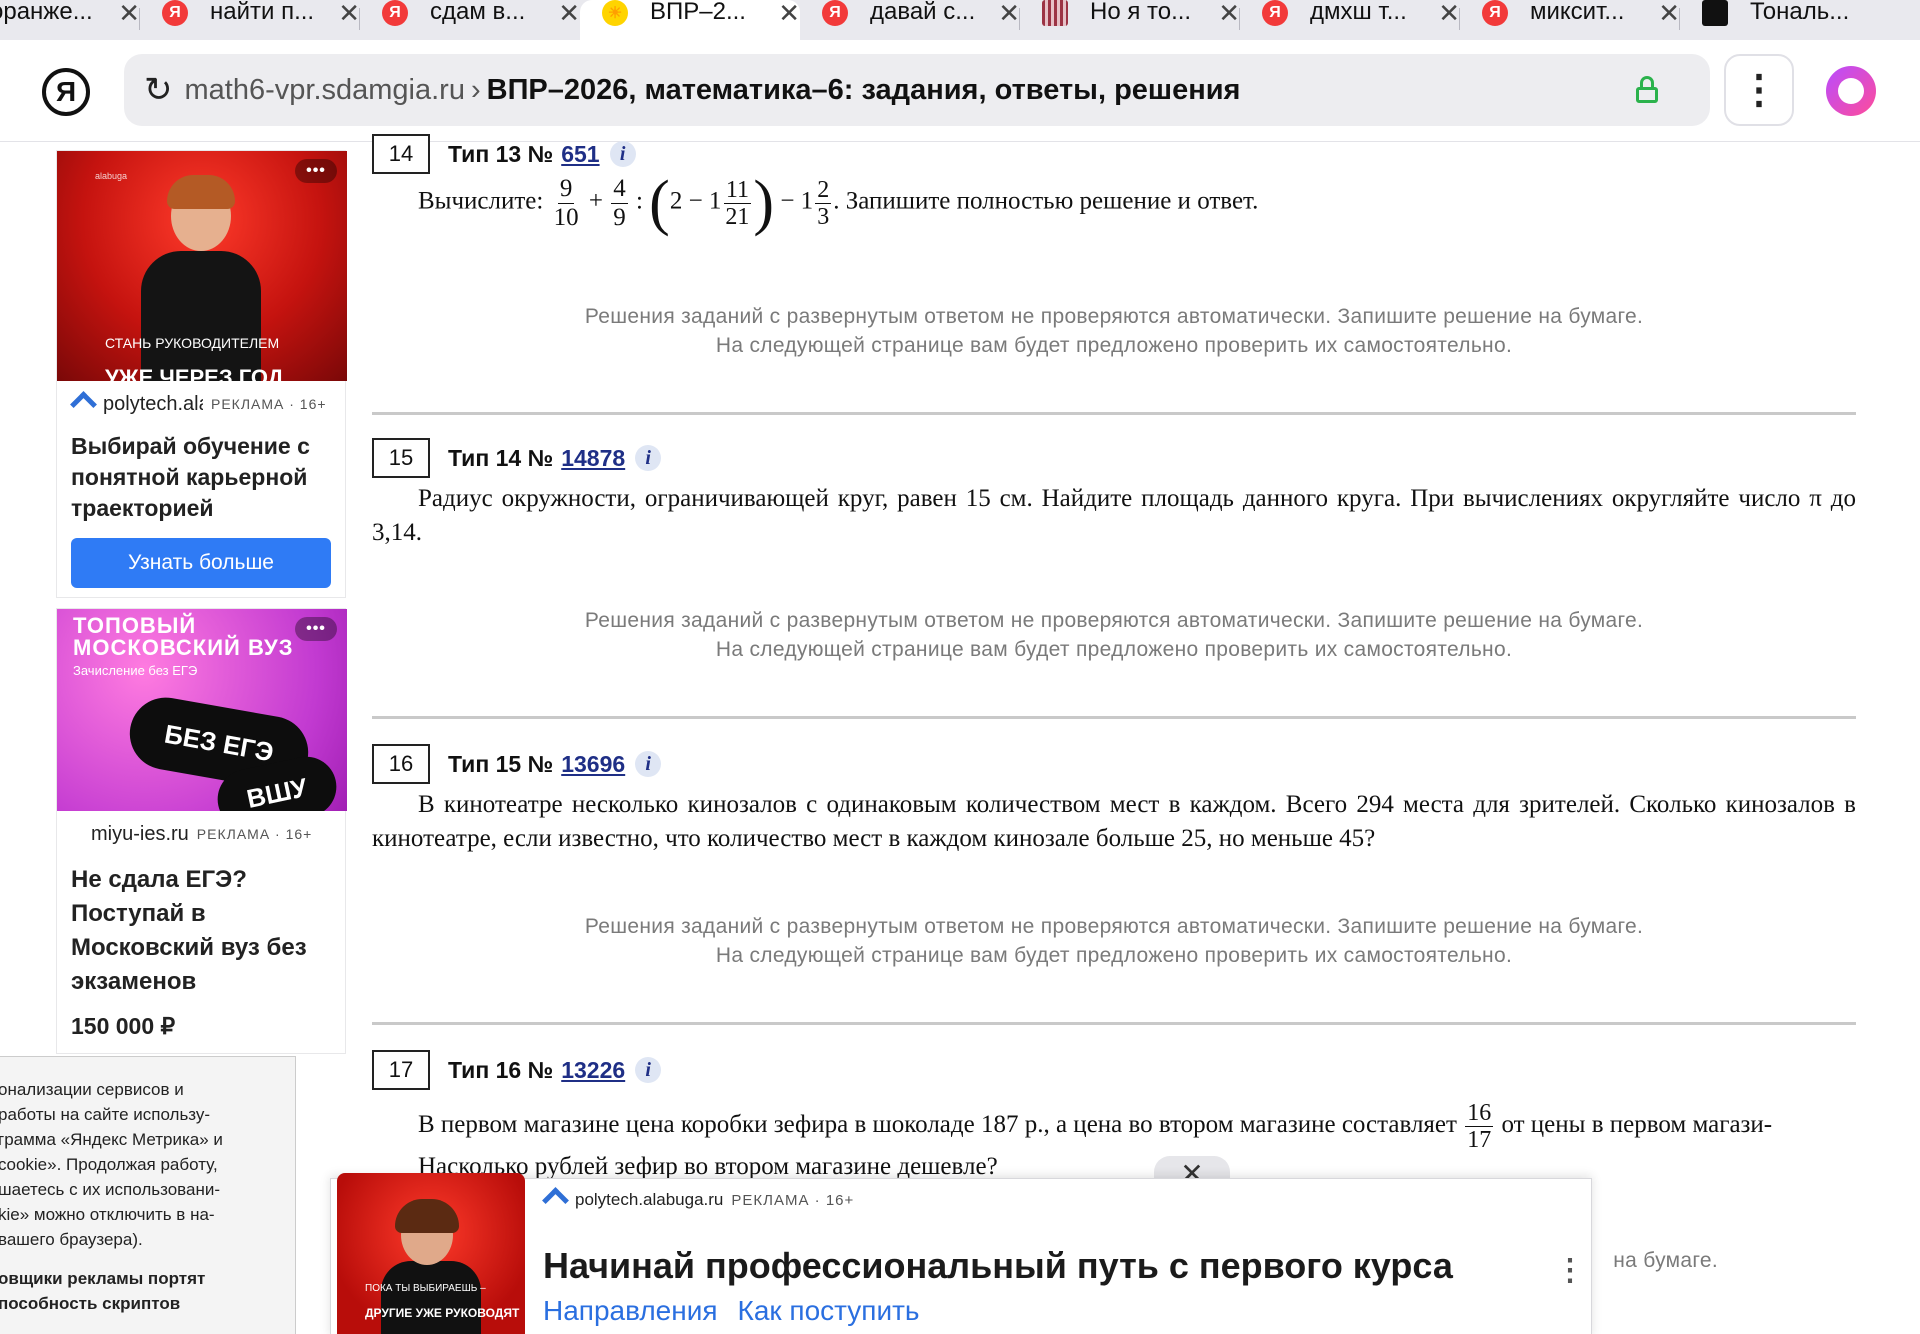 This screenshot has width=1920, height=1334. Describe the element at coordinates (401, 458) in the screenshot. I see `task-number: 15` at that location.